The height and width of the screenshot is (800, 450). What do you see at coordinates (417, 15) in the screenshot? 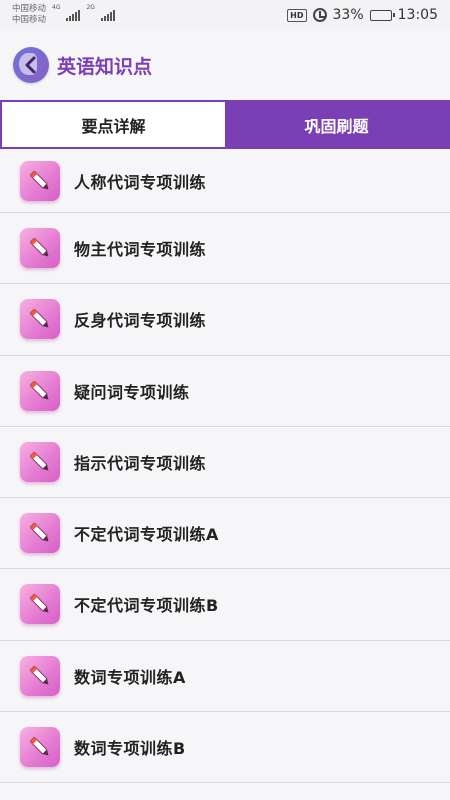
I see `clock: 13:05` at bounding box center [417, 15].